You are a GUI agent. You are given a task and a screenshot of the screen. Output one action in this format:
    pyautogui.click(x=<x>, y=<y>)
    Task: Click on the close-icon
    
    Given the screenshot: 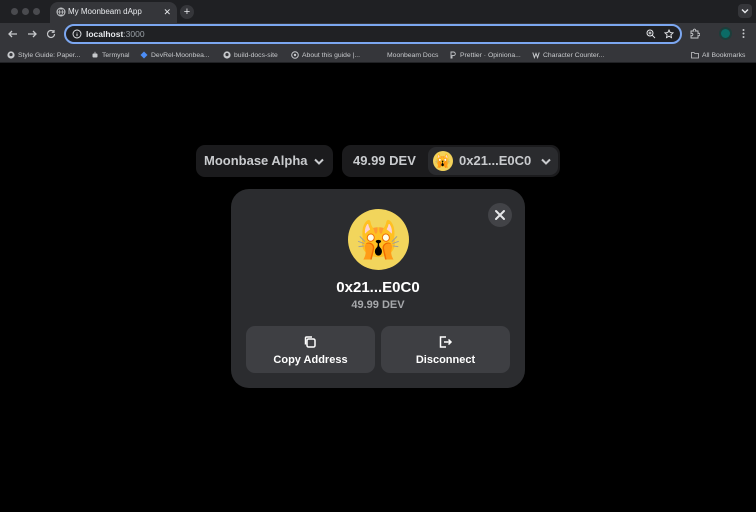 What is the action you would take?
    pyautogui.click(x=500, y=215)
    